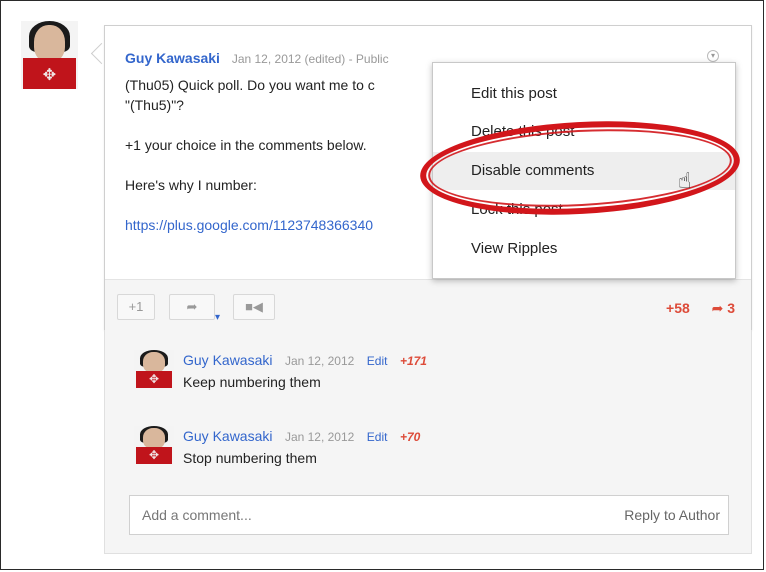  Describe the element at coordinates (250, 458) in the screenshot. I see `comment-text: Stop numbering them` at that location.